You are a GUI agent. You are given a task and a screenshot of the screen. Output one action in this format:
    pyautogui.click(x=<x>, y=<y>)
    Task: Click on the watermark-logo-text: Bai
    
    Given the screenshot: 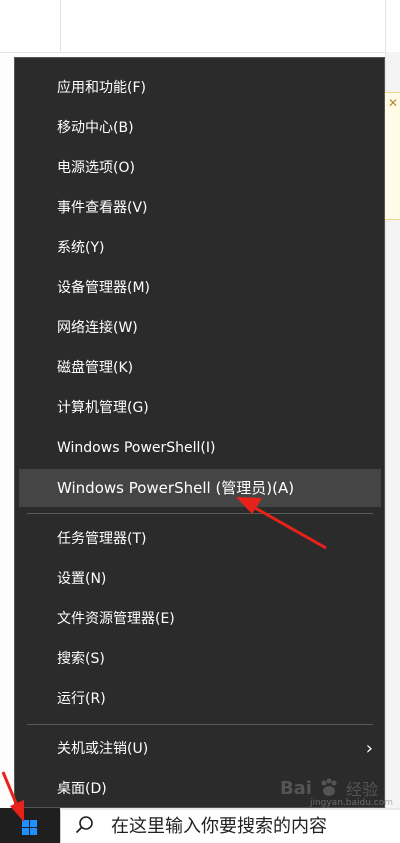 What is the action you would take?
    pyautogui.click(x=295, y=788)
    